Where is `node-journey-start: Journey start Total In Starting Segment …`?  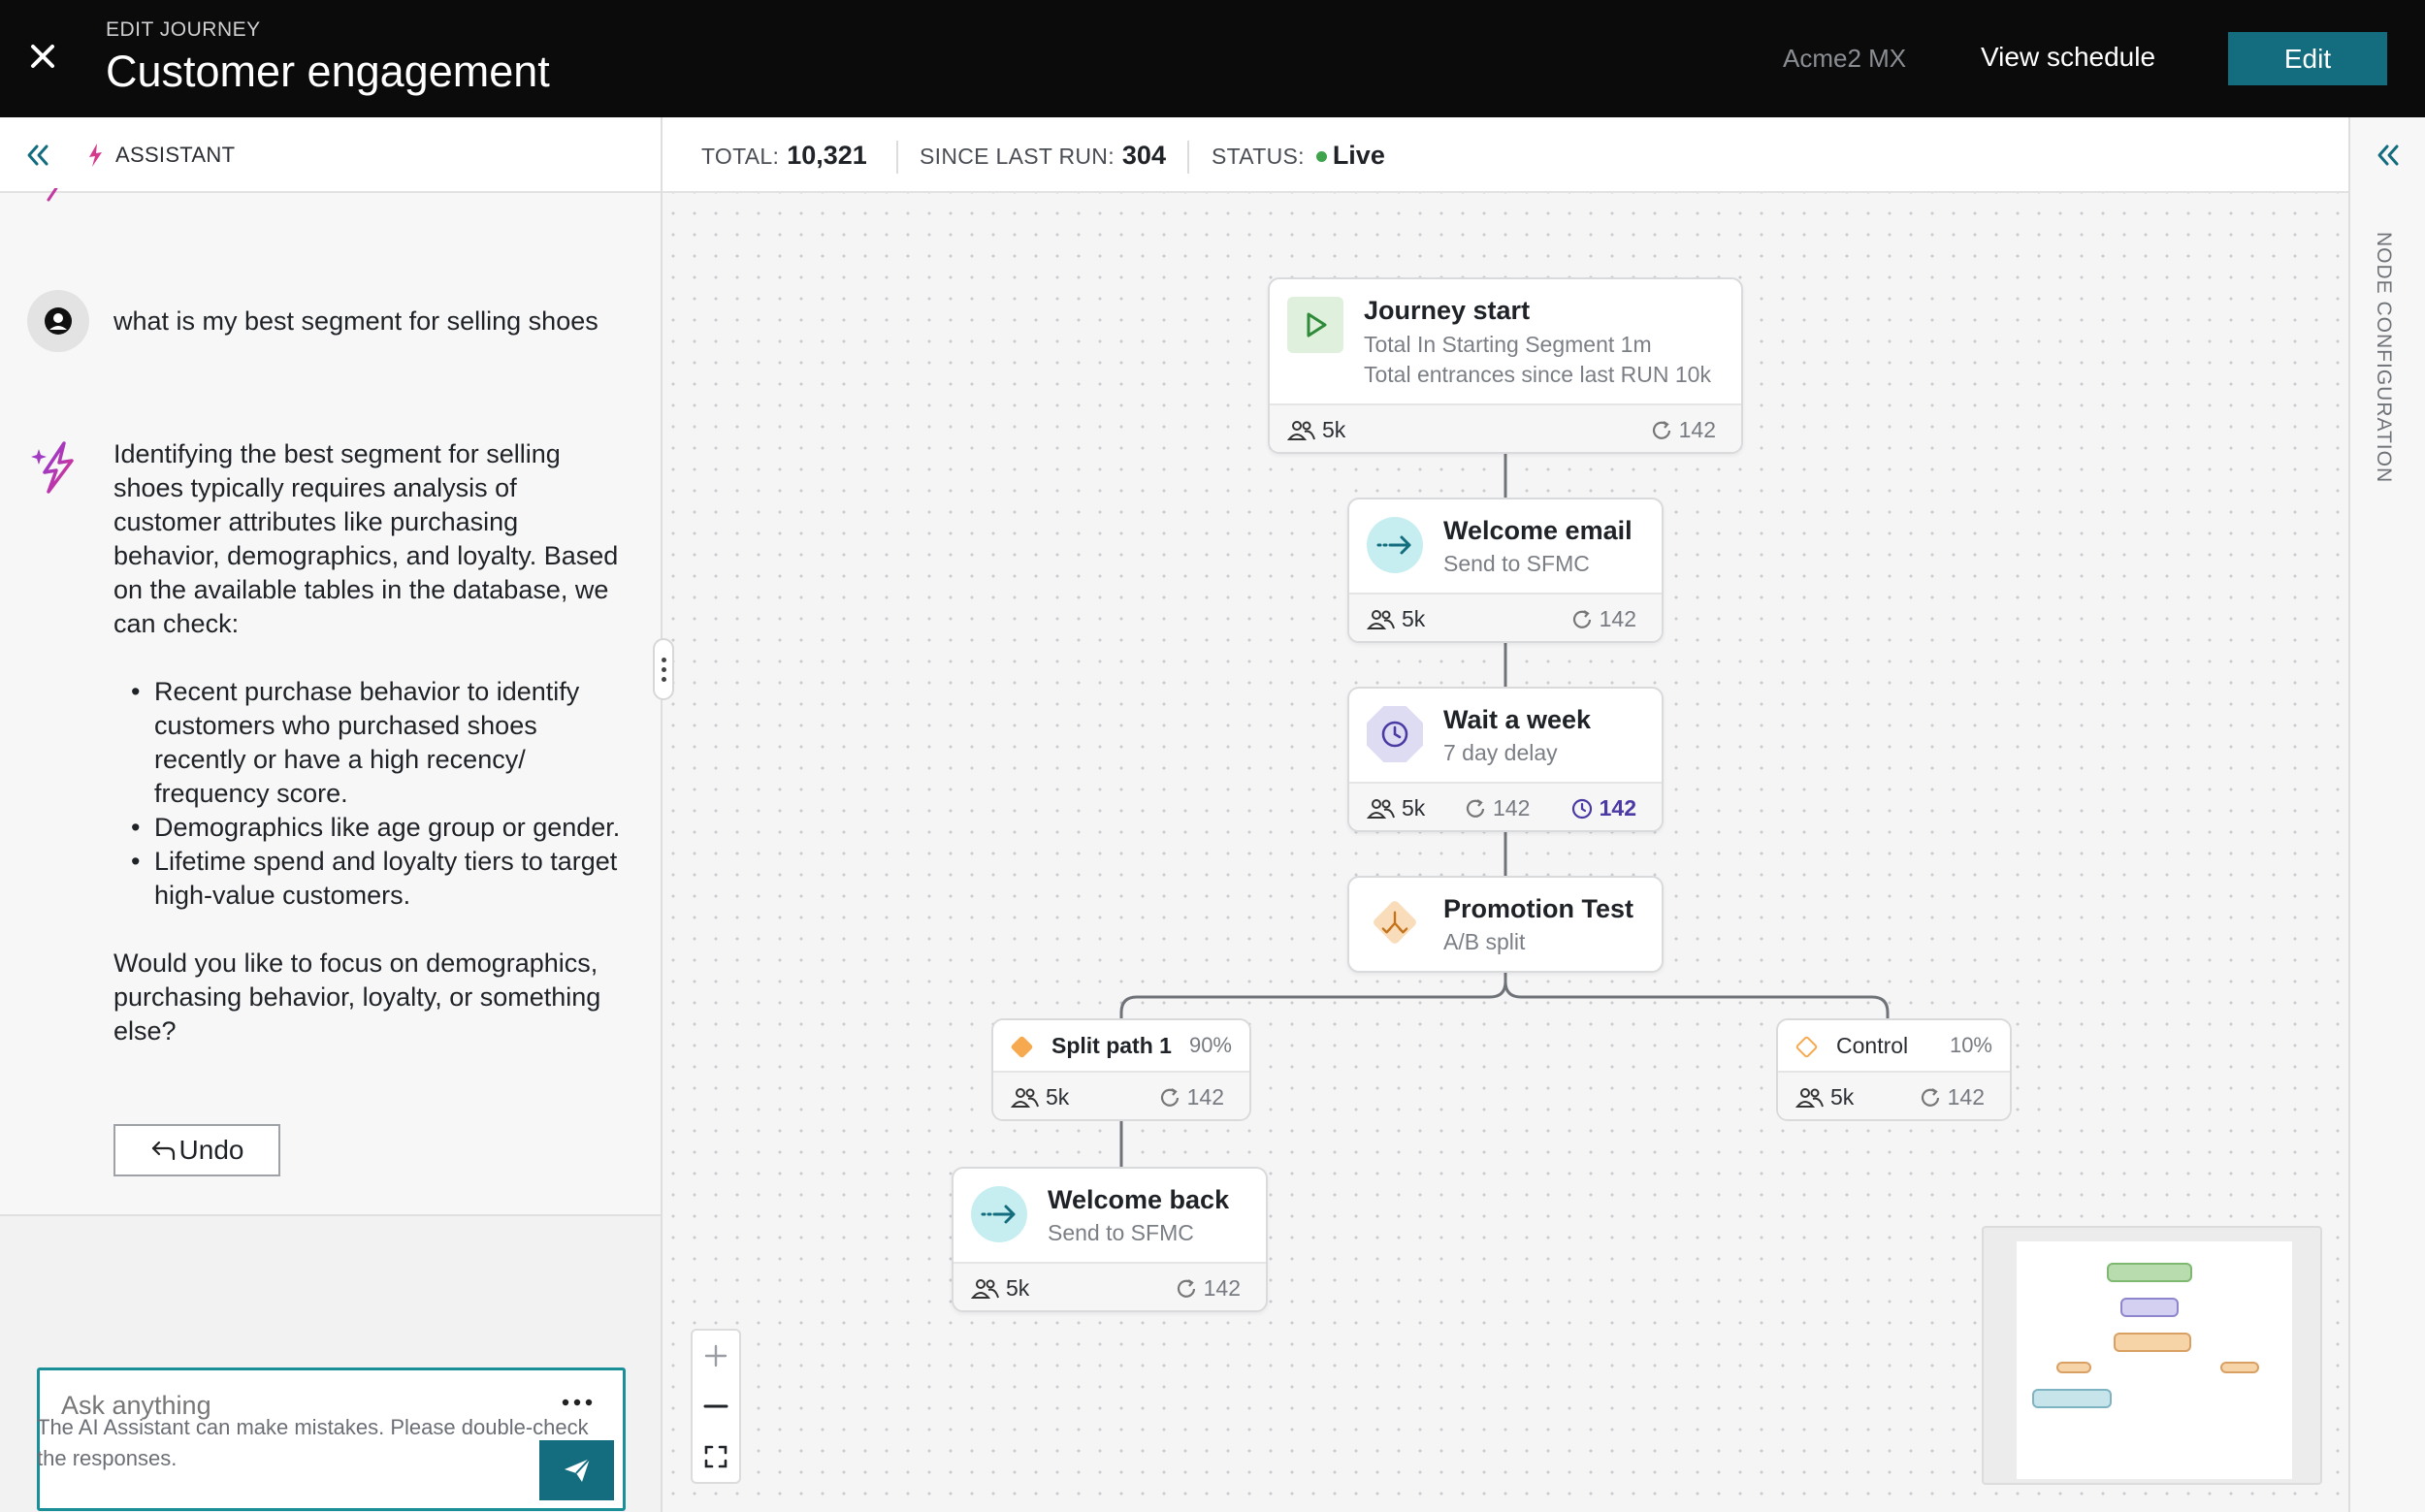 node-journey-start: Journey start Total In Starting Segment … is located at coordinates (1505, 365).